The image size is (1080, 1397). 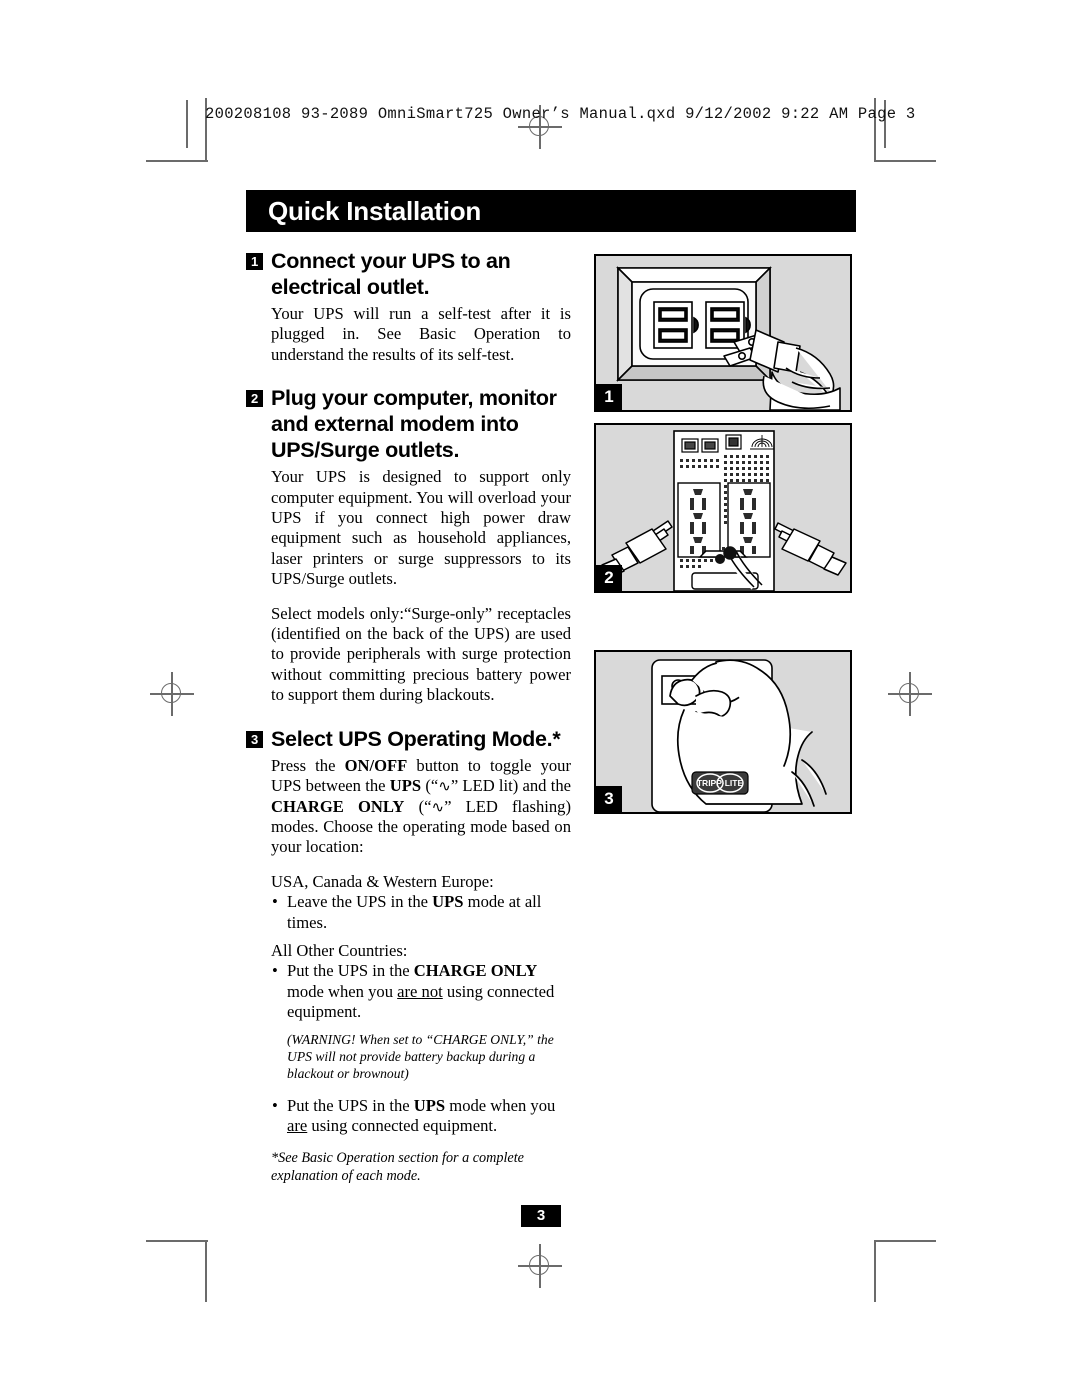 I want to click on figure-3-badge: 3, so click(x=609, y=799).